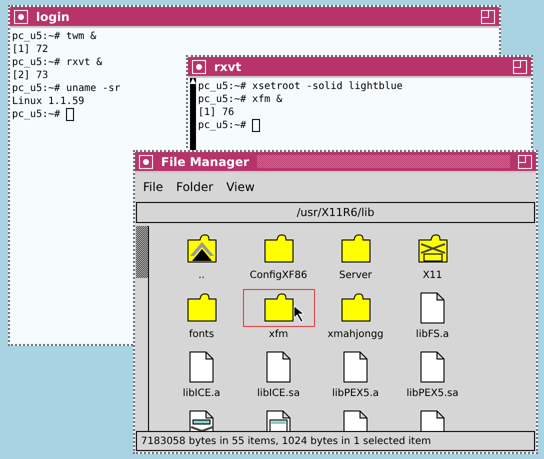  Describe the element at coordinates (30, 75) in the screenshot. I see `terminal-line: [2] 73` at that location.